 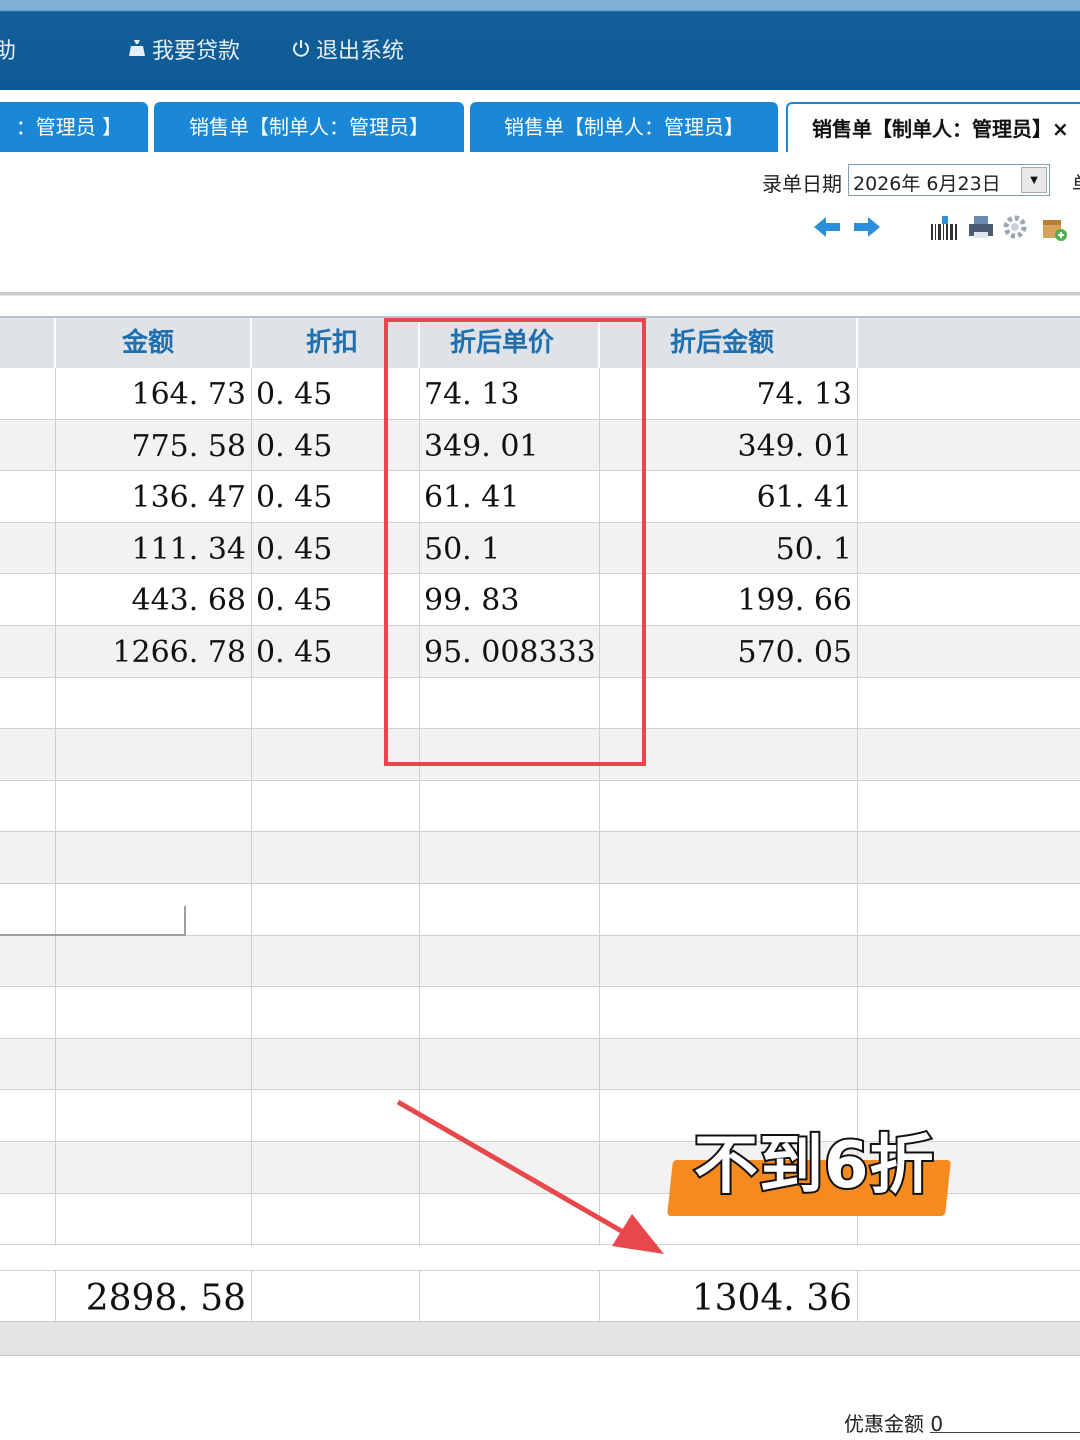 What do you see at coordinates (511, 394) in the screenshot?
I see `cell-unit-price-after-discount: 74. 13` at bounding box center [511, 394].